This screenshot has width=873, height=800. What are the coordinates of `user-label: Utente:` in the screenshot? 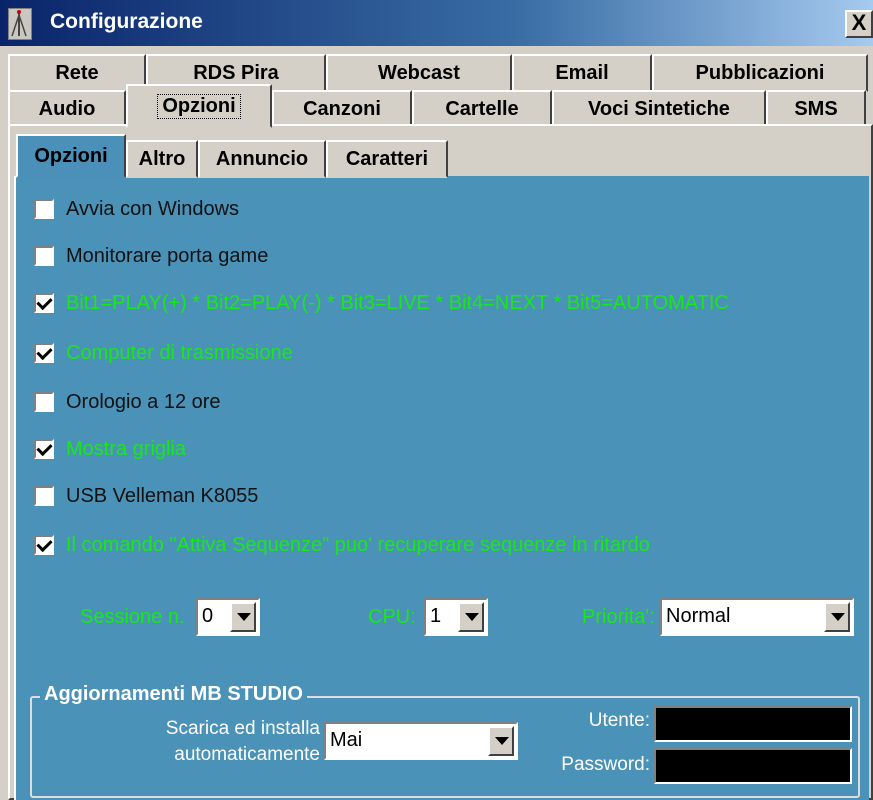 It's located at (619, 720).